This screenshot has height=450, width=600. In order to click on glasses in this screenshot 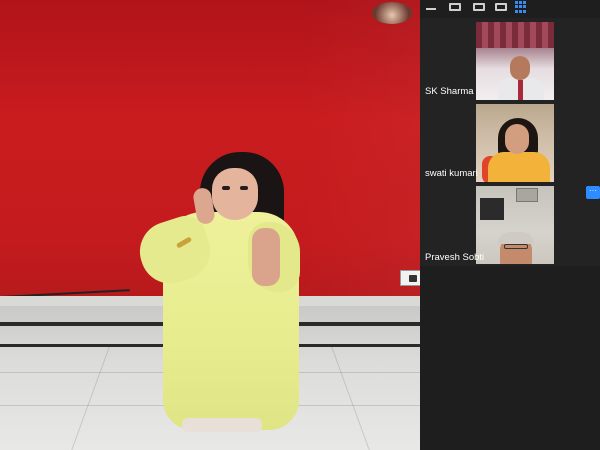, I will do `click(516, 246)`.